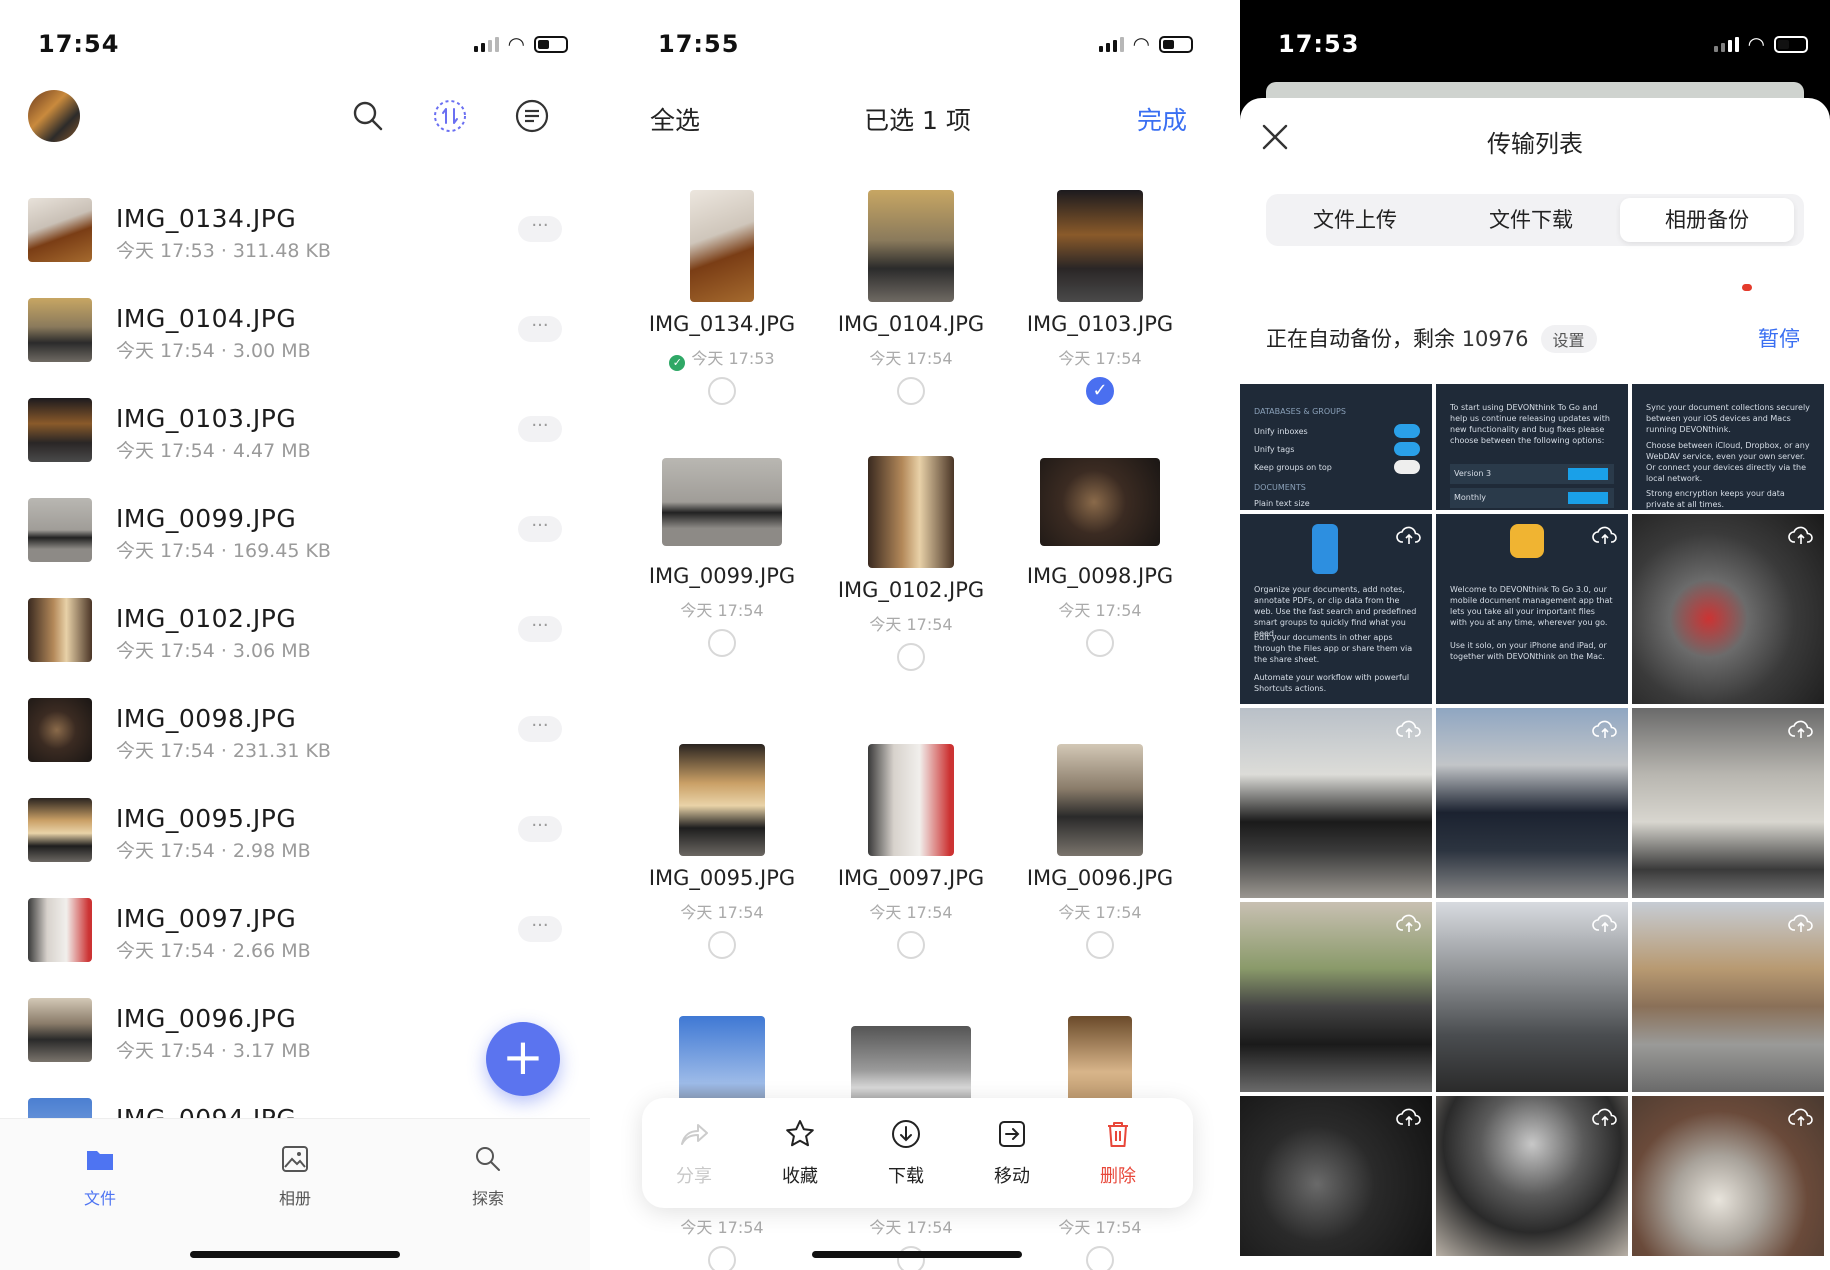  Describe the element at coordinates (694, 1153) in the screenshot. I see `share-button: 分享` at that location.